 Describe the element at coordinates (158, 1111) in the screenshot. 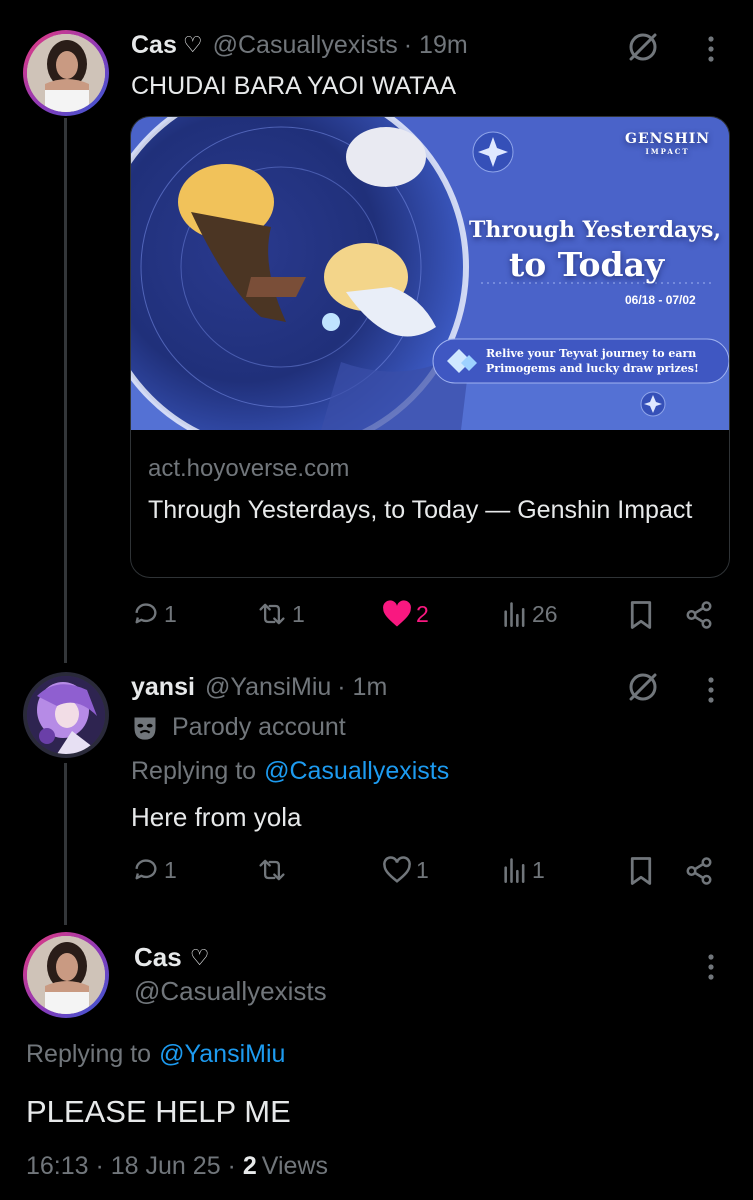

I see `tweet-text: PLEASE HELP ME` at that location.